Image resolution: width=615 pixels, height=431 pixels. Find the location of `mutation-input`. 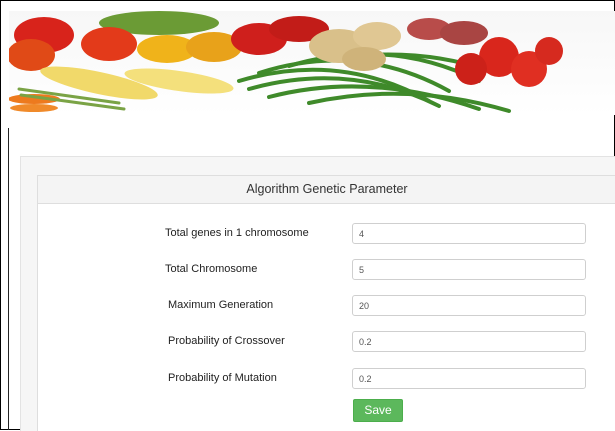

mutation-input is located at coordinates (469, 378).